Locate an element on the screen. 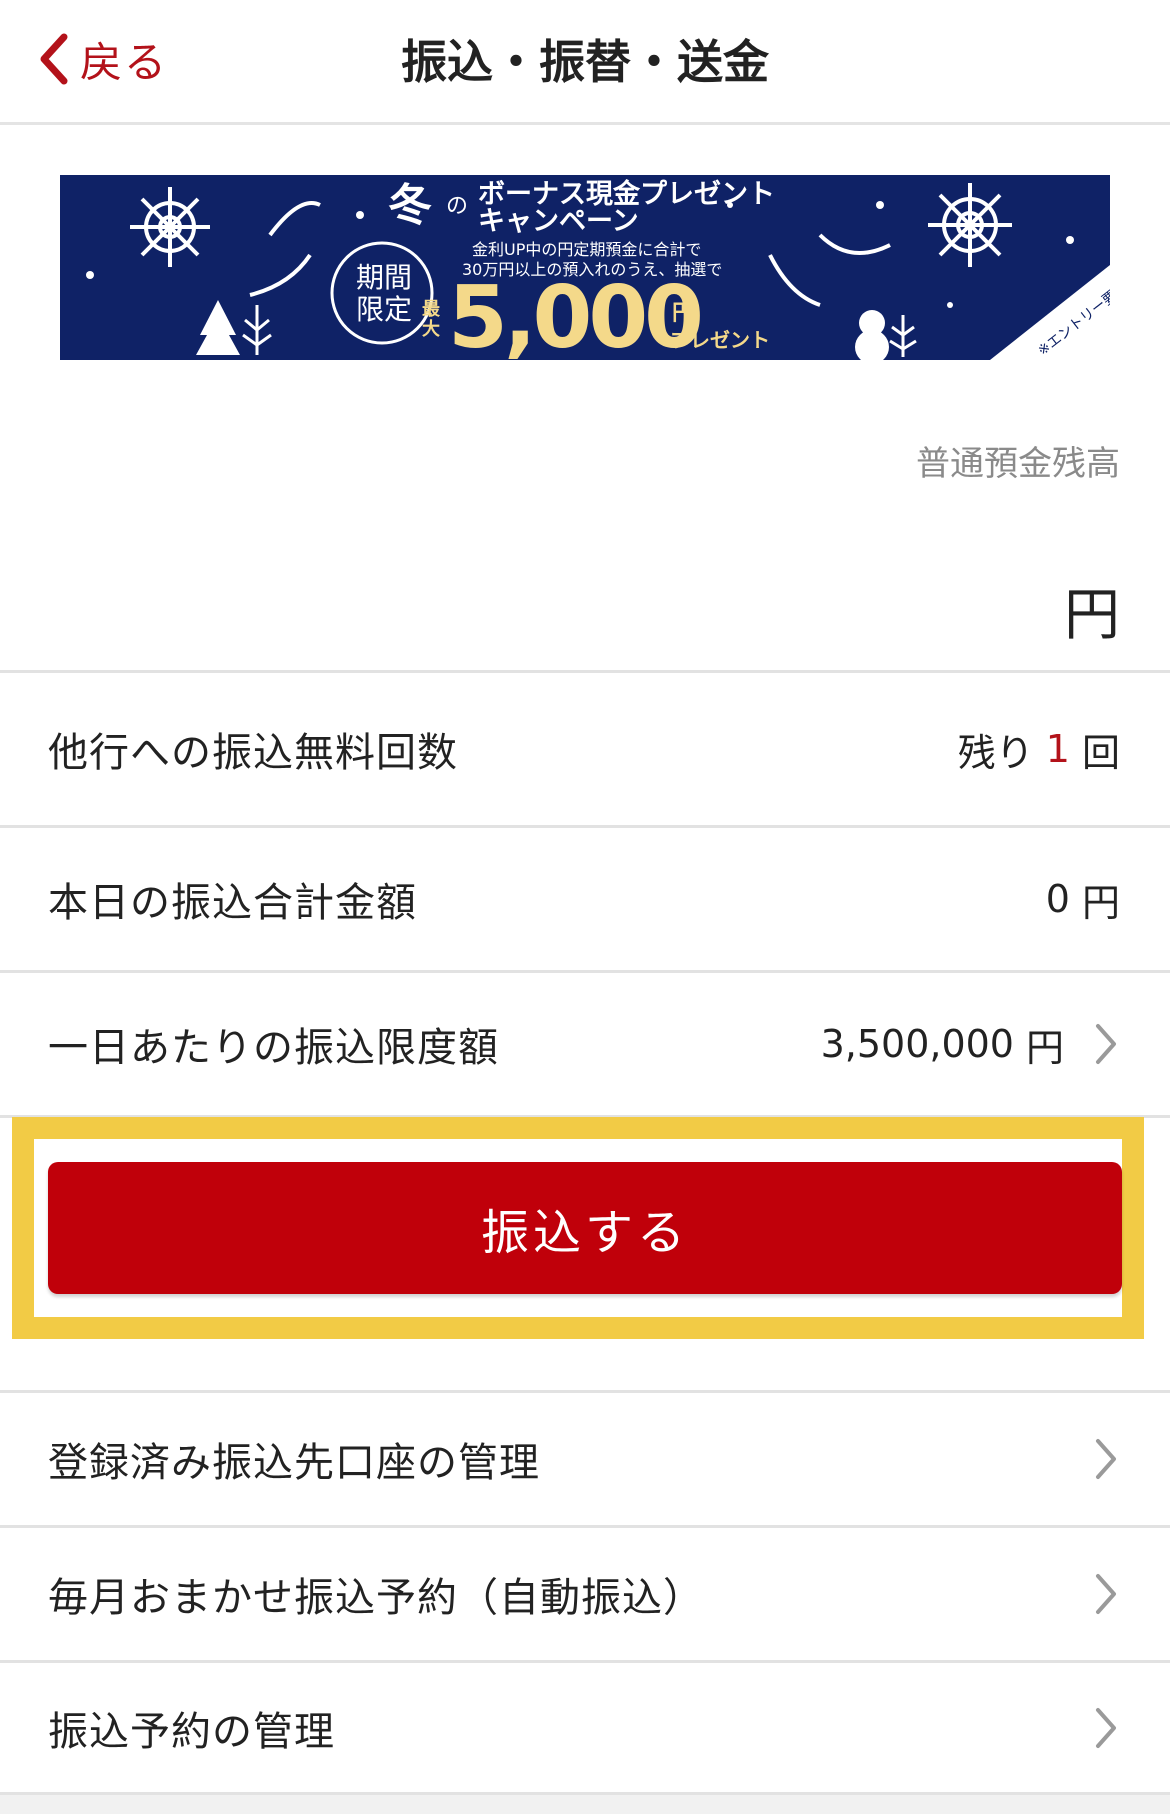 Image resolution: width=1170 pixels, height=1814 pixels. daily-limit-amount: 3,500,000 is located at coordinates (917, 1044).